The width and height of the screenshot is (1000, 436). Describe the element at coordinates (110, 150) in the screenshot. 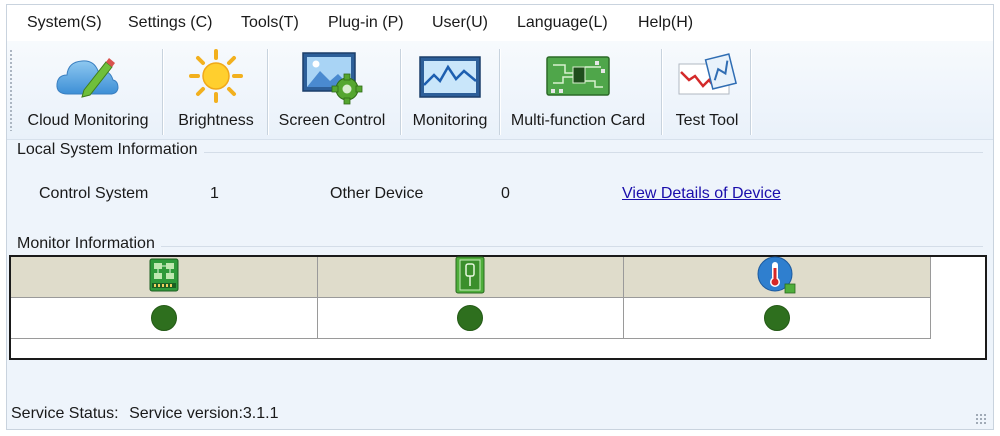

I see `local-system-title: Local System Information` at that location.